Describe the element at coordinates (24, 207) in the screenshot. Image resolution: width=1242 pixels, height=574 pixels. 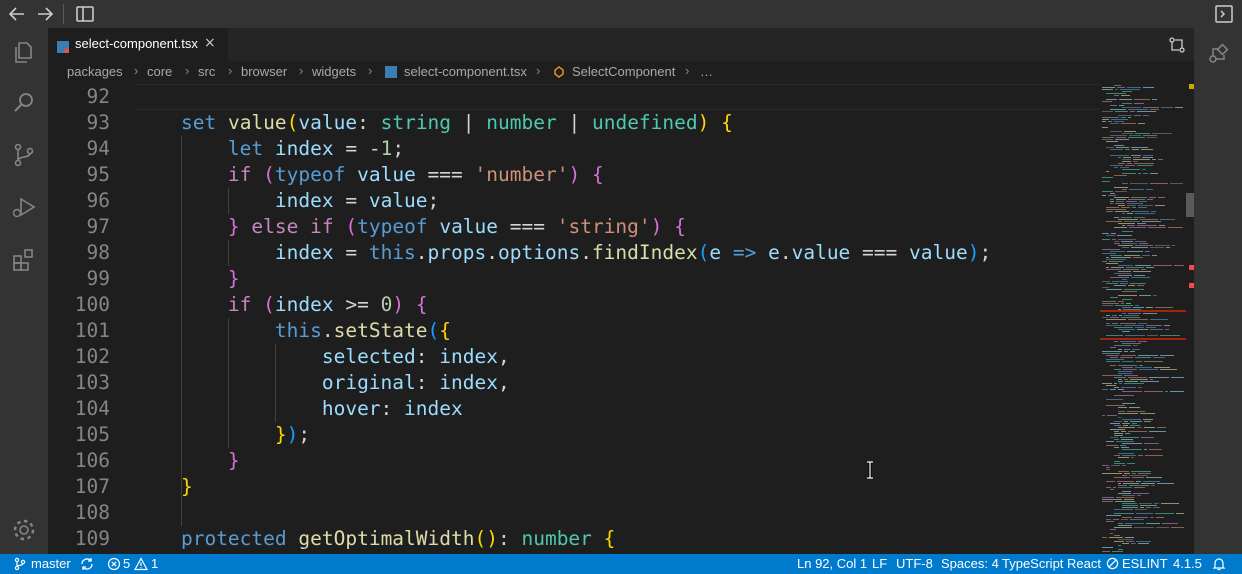
I see `run-debug-icon` at that location.